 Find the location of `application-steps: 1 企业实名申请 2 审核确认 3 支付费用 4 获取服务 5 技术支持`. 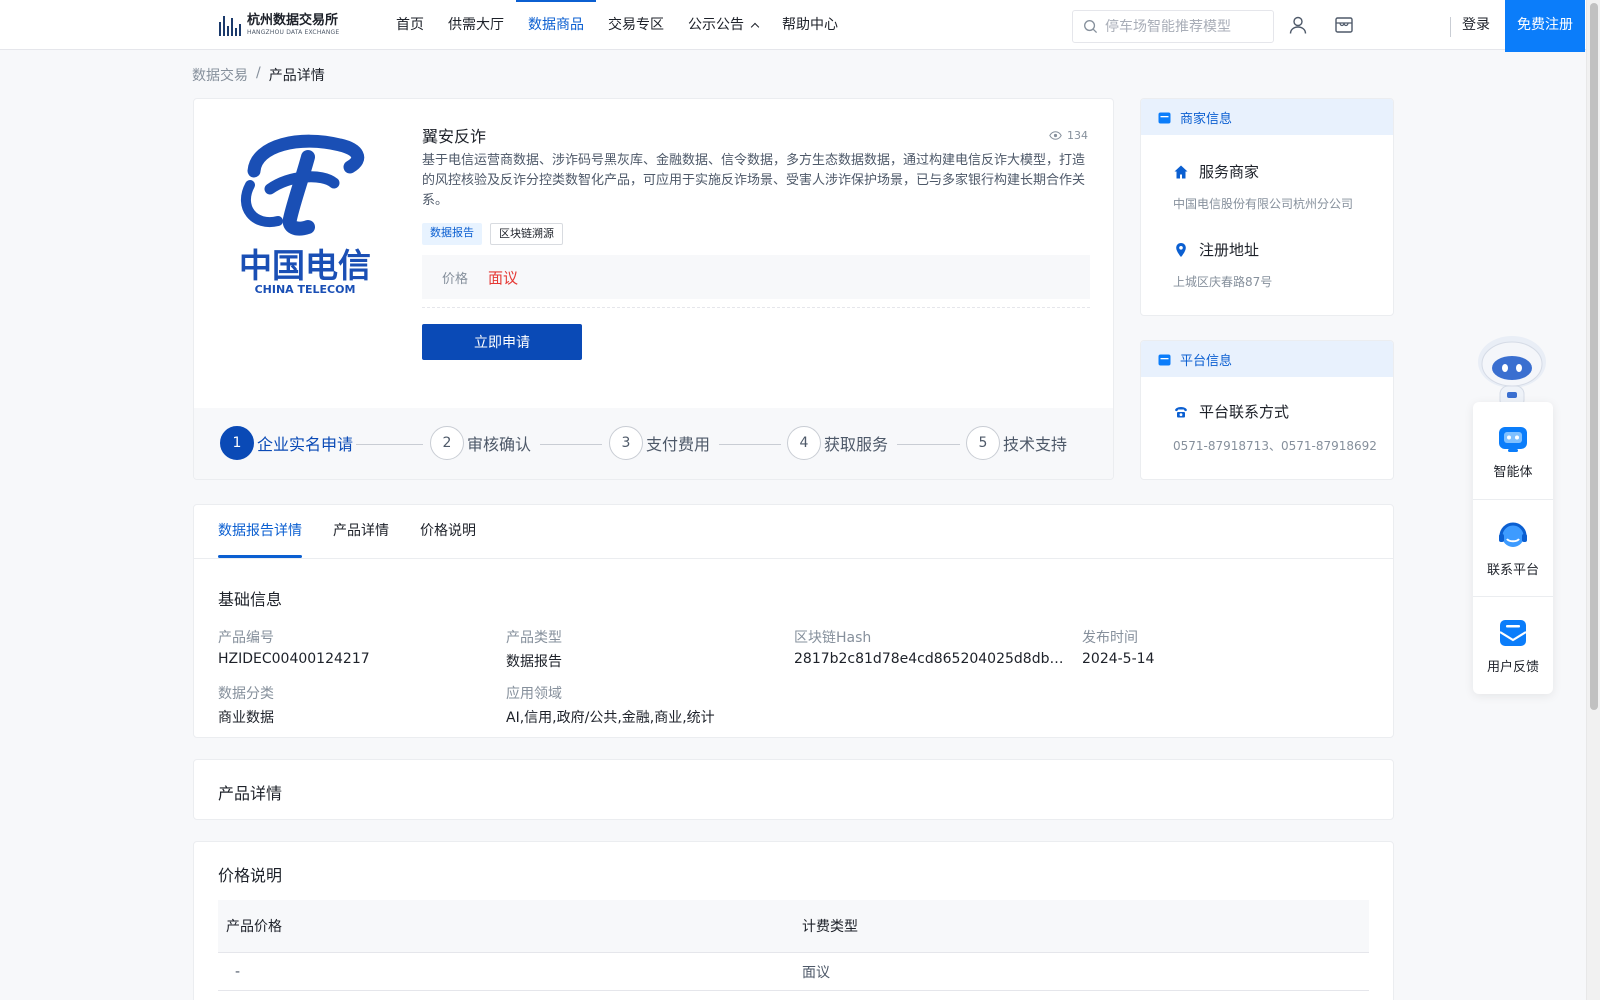

application-steps: 1 企业实名申请 2 审核确认 3 支付费用 4 获取服务 5 技术支持 is located at coordinates (653, 443).